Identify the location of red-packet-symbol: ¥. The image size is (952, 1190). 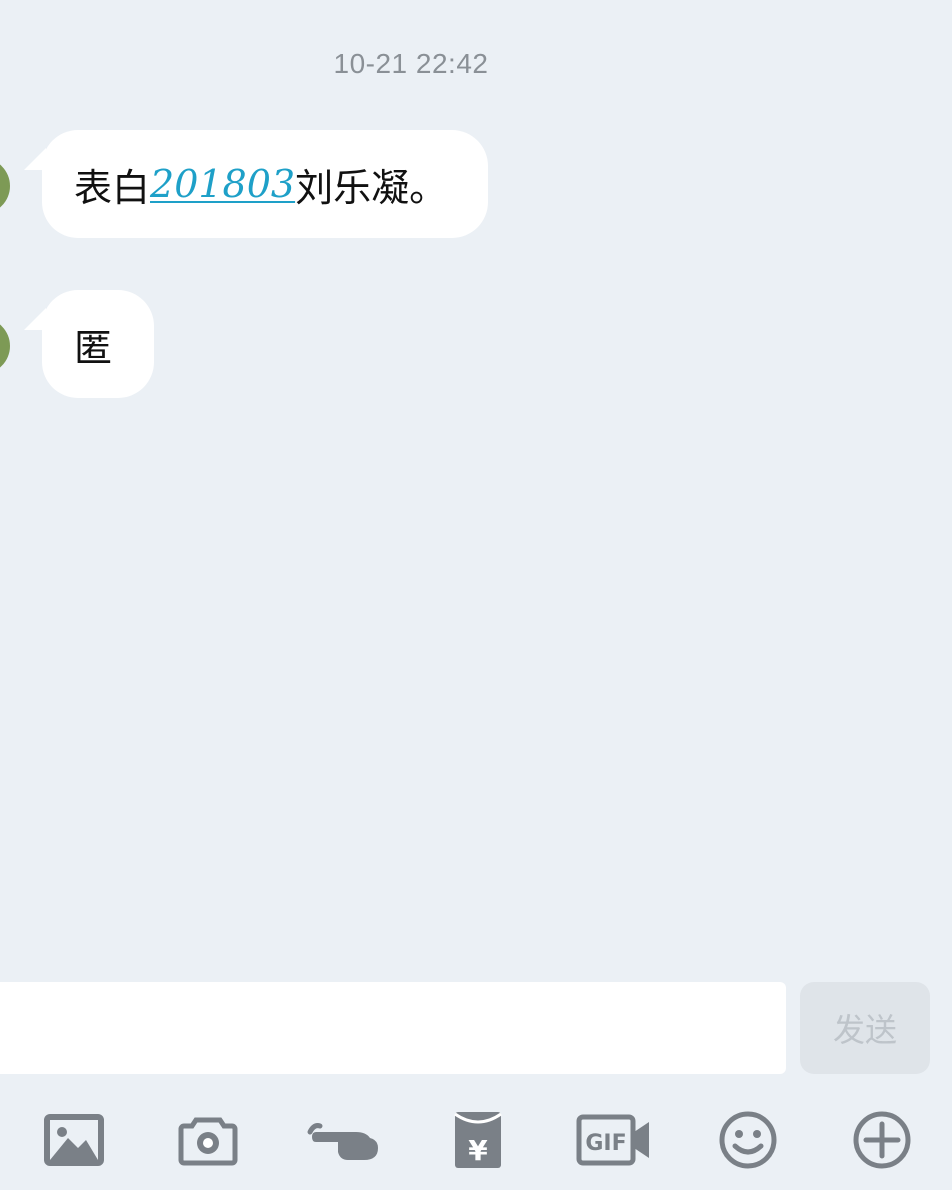
(478, 1150).